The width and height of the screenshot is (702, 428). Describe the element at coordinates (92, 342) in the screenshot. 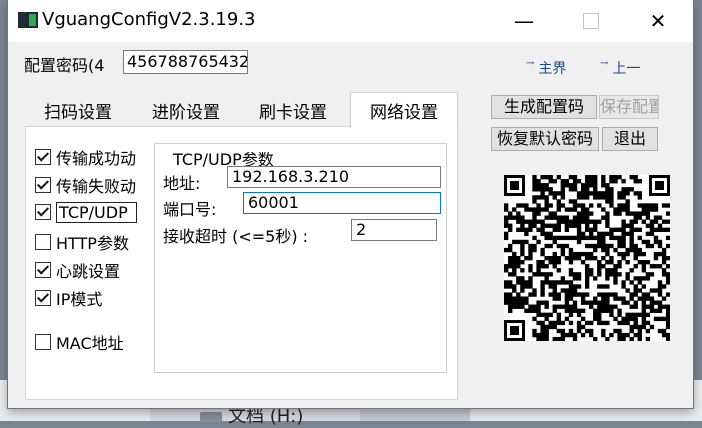

I see `option-mac-address: MAC地址` at that location.